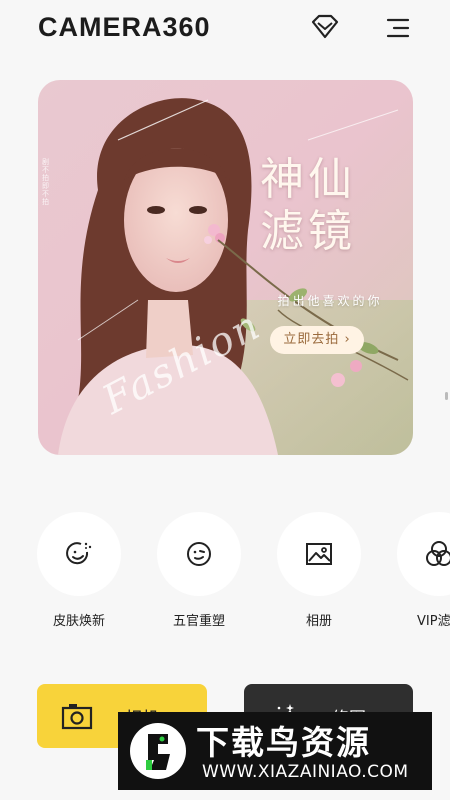 The width and height of the screenshot is (450, 800). I want to click on face-wink-icon, so click(199, 554).